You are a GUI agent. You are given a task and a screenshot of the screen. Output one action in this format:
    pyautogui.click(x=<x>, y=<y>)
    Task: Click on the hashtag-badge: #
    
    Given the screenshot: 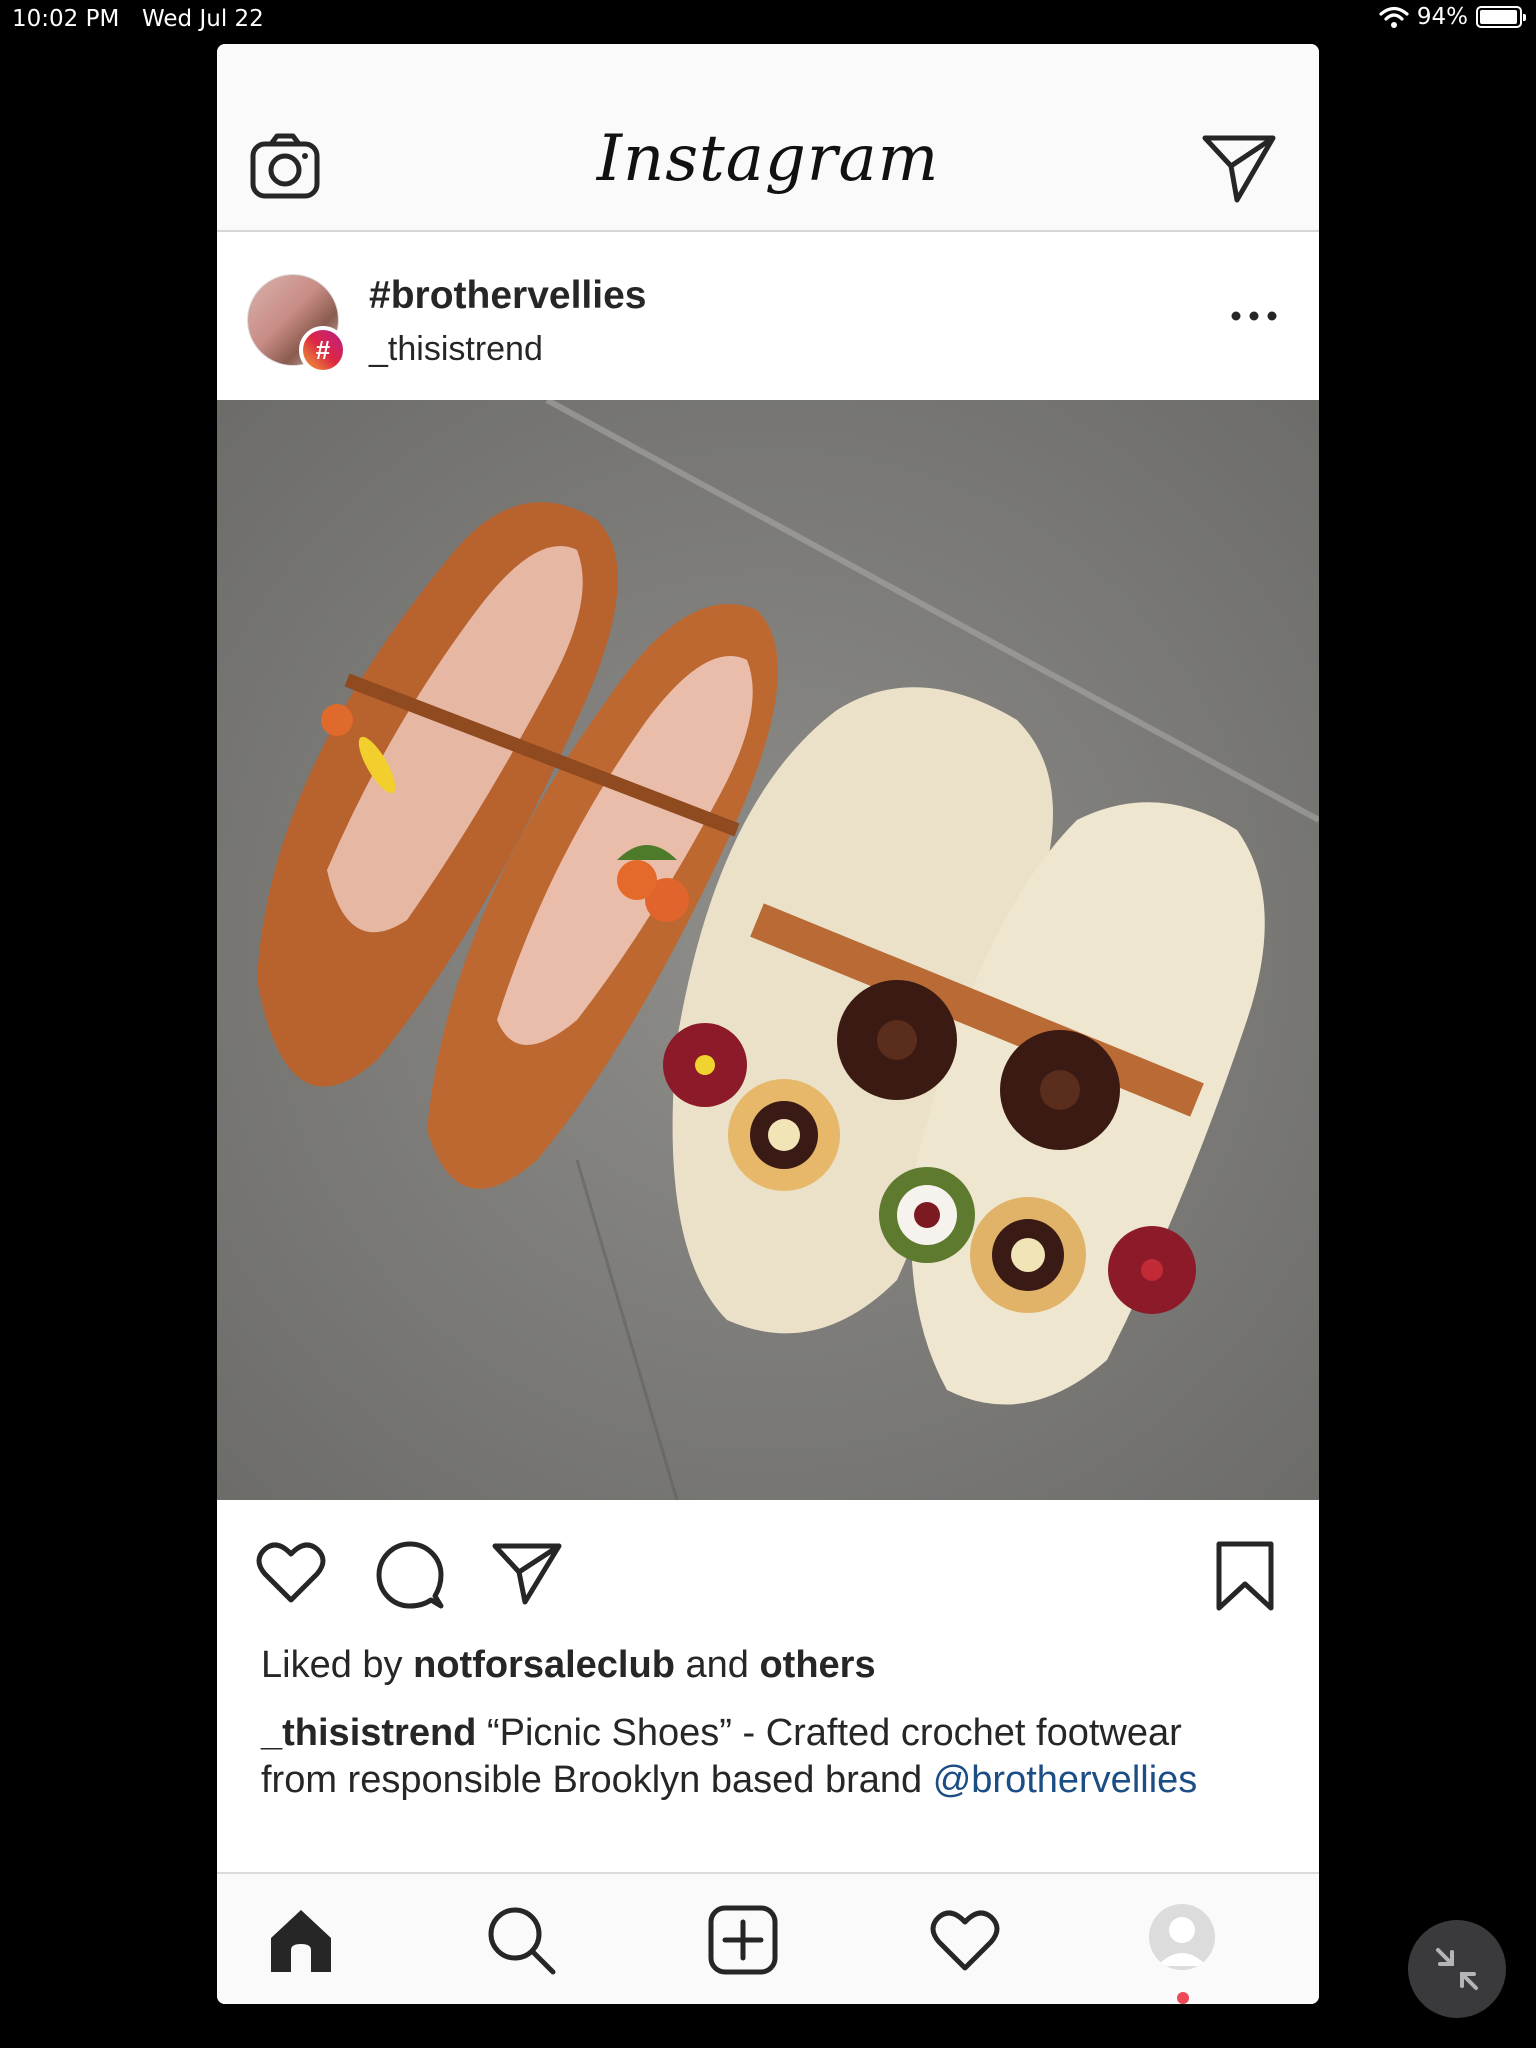 What is the action you would take?
    pyautogui.click(x=323, y=350)
    